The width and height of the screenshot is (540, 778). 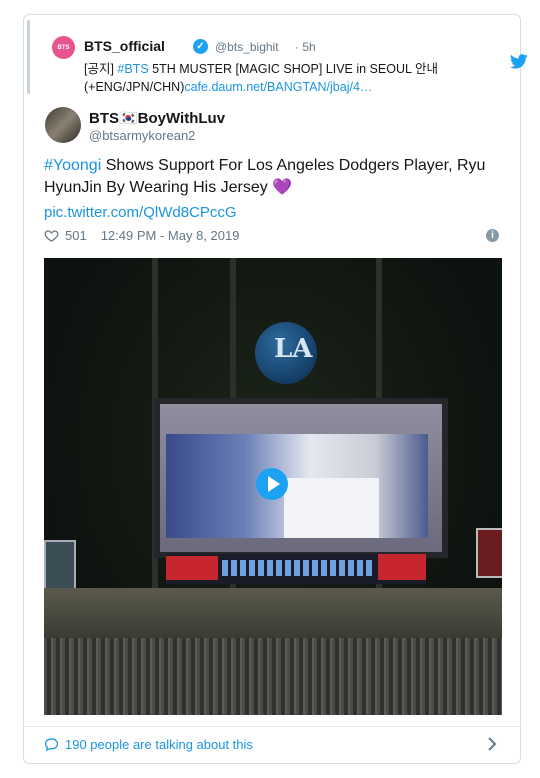 What do you see at coordinates (192, 568) in the screenshot?
I see `ticker-left-panel` at bounding box center [192, 568].